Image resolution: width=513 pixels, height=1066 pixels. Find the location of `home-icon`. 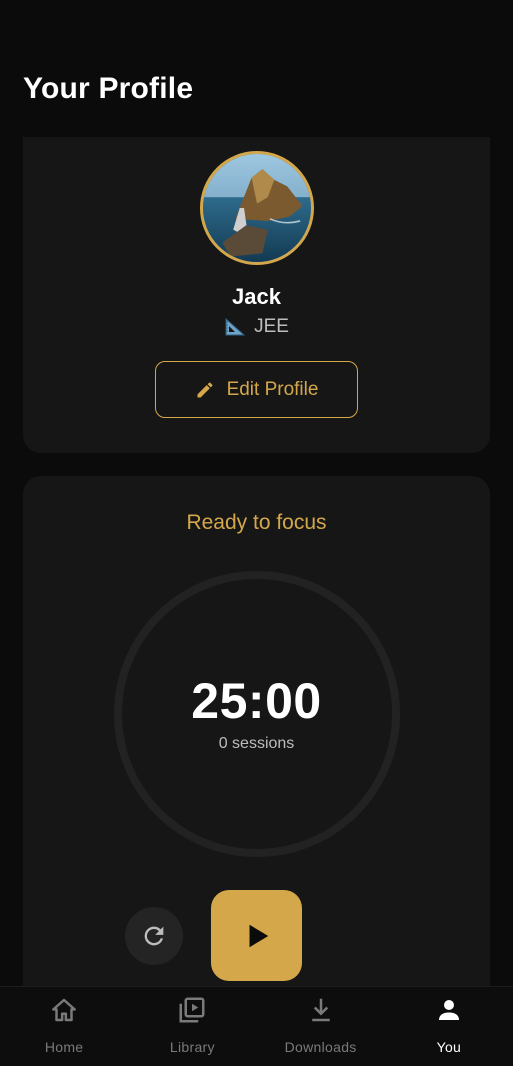

home-icon is located at coordinates (64, 1010).